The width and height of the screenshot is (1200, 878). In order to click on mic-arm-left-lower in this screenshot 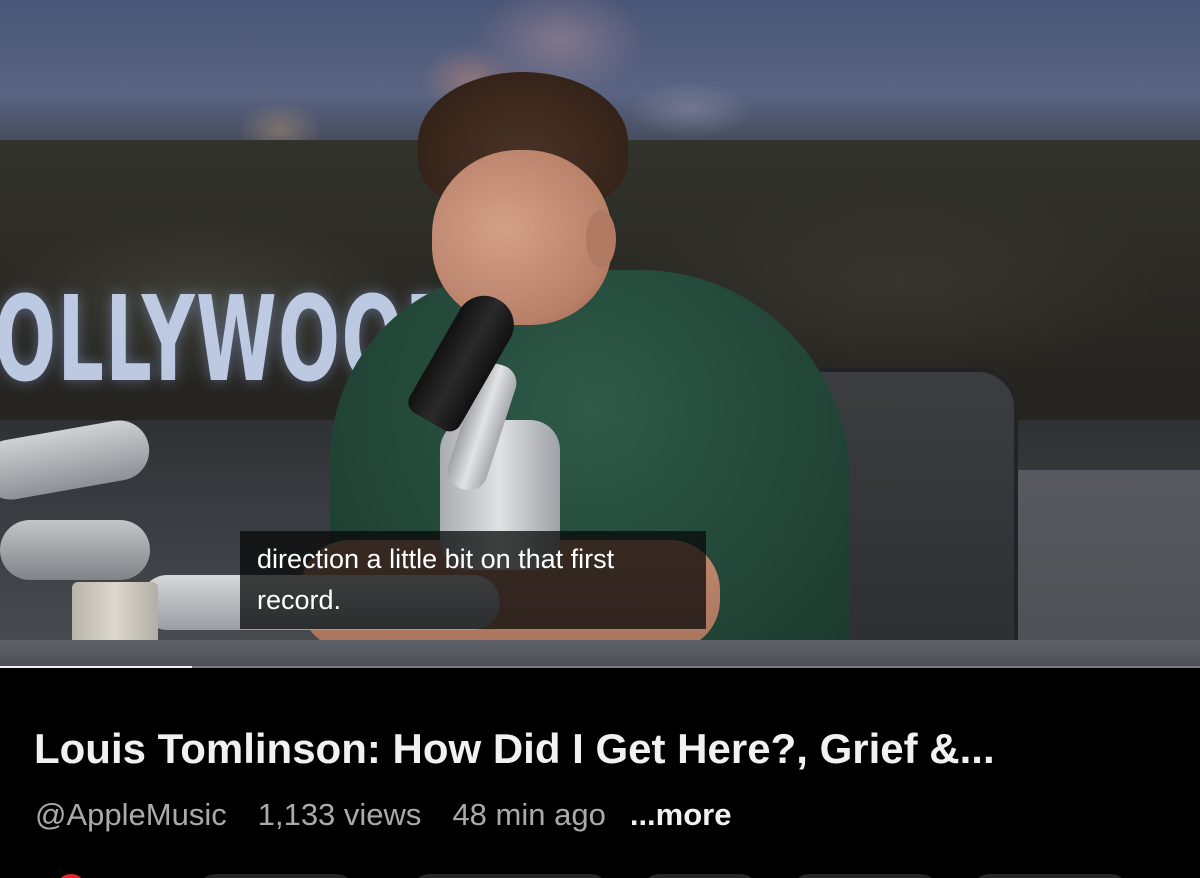, I will do `click(75, 550)`.